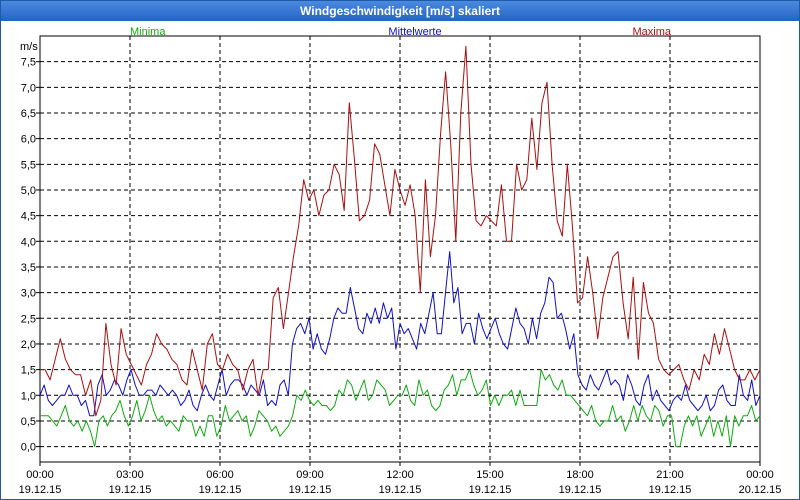  What do you see at coordinates (28, 140) in the screenshot?
I see `y-tick-label: 6,0` at bounding box center [28, 140].